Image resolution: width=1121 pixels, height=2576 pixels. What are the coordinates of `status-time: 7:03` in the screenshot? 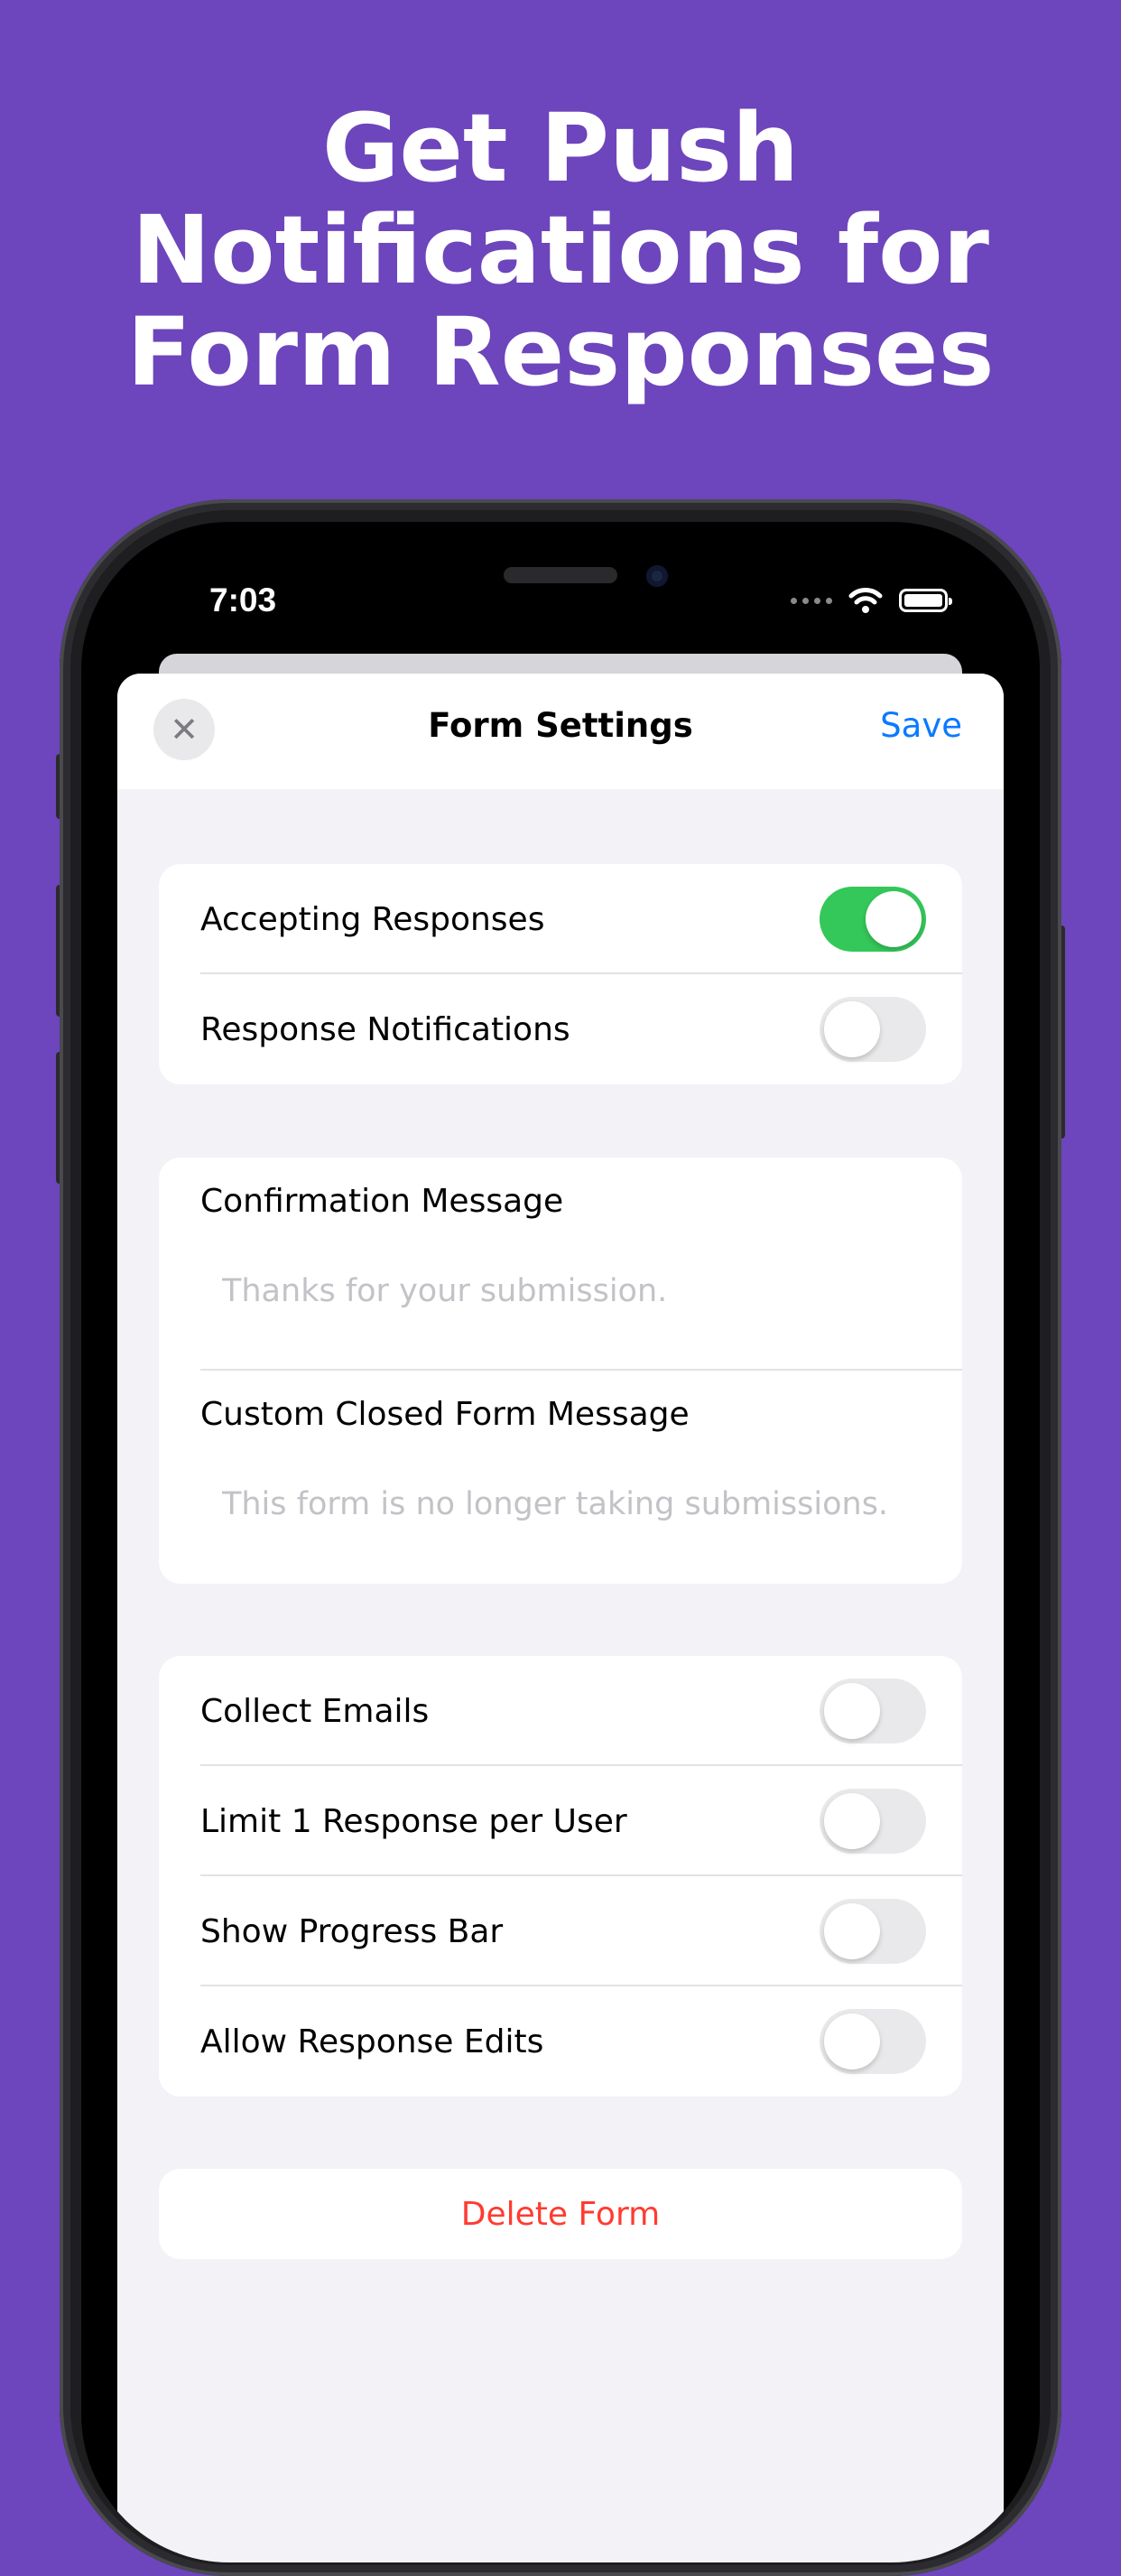 It's located at (243, 599).